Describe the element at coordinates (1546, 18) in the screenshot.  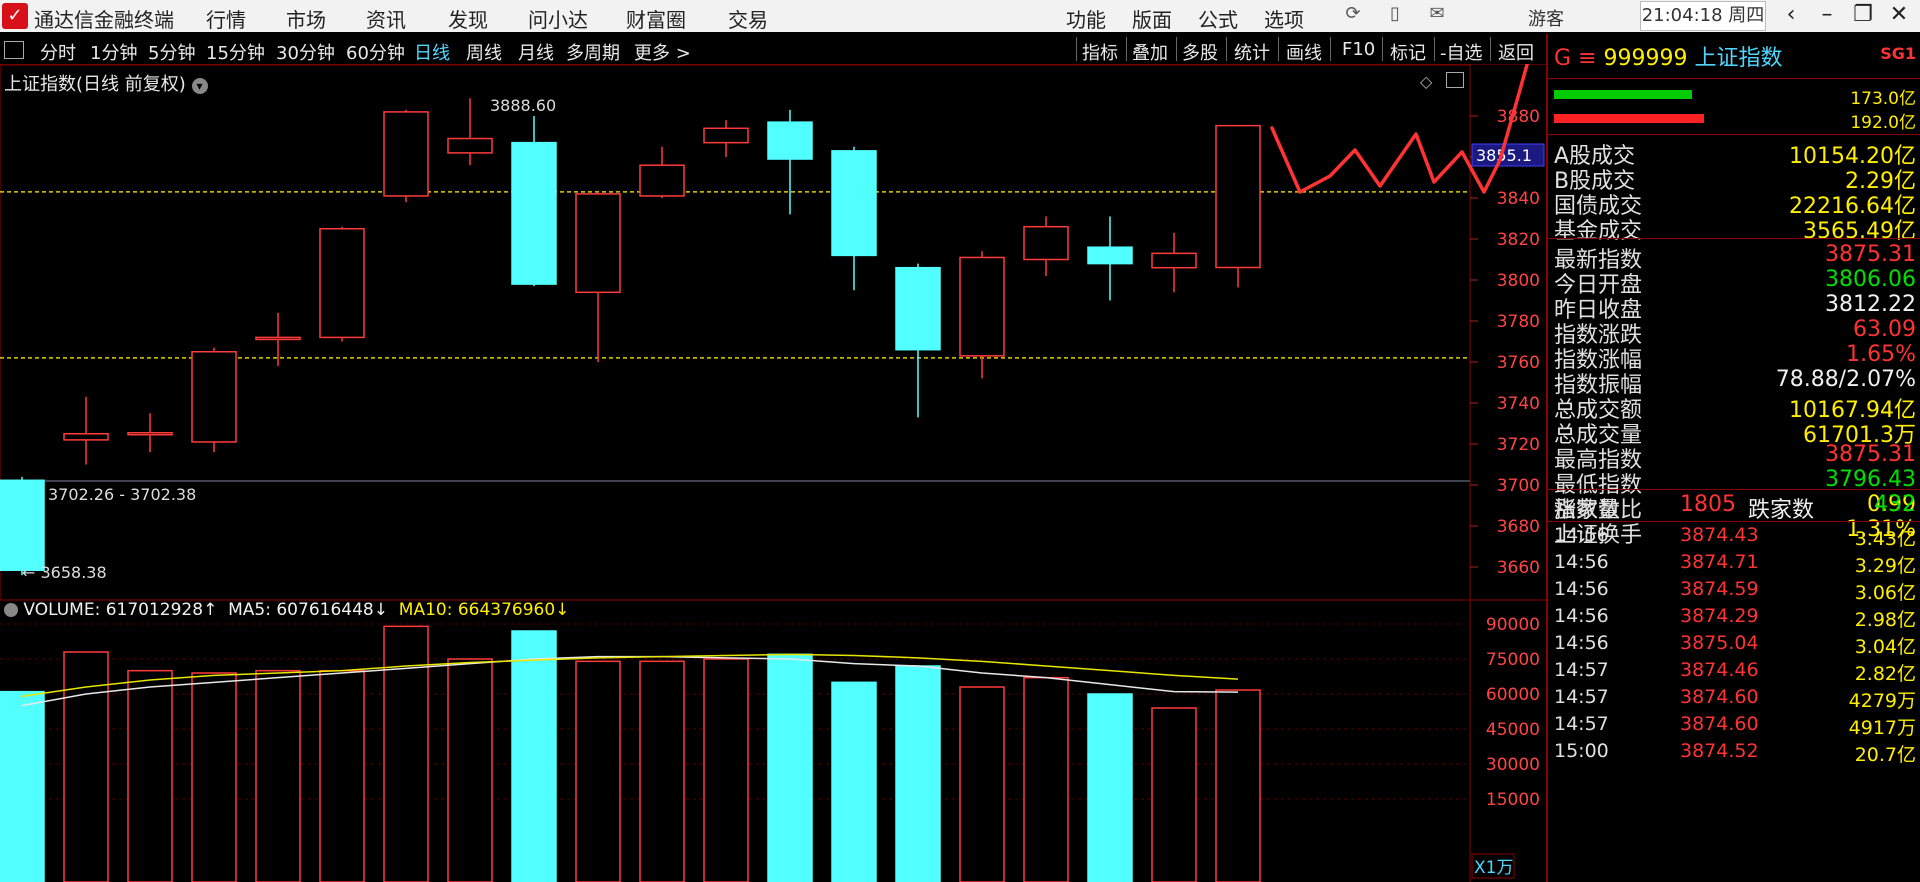
I see `guest-label: 游客` at that location.